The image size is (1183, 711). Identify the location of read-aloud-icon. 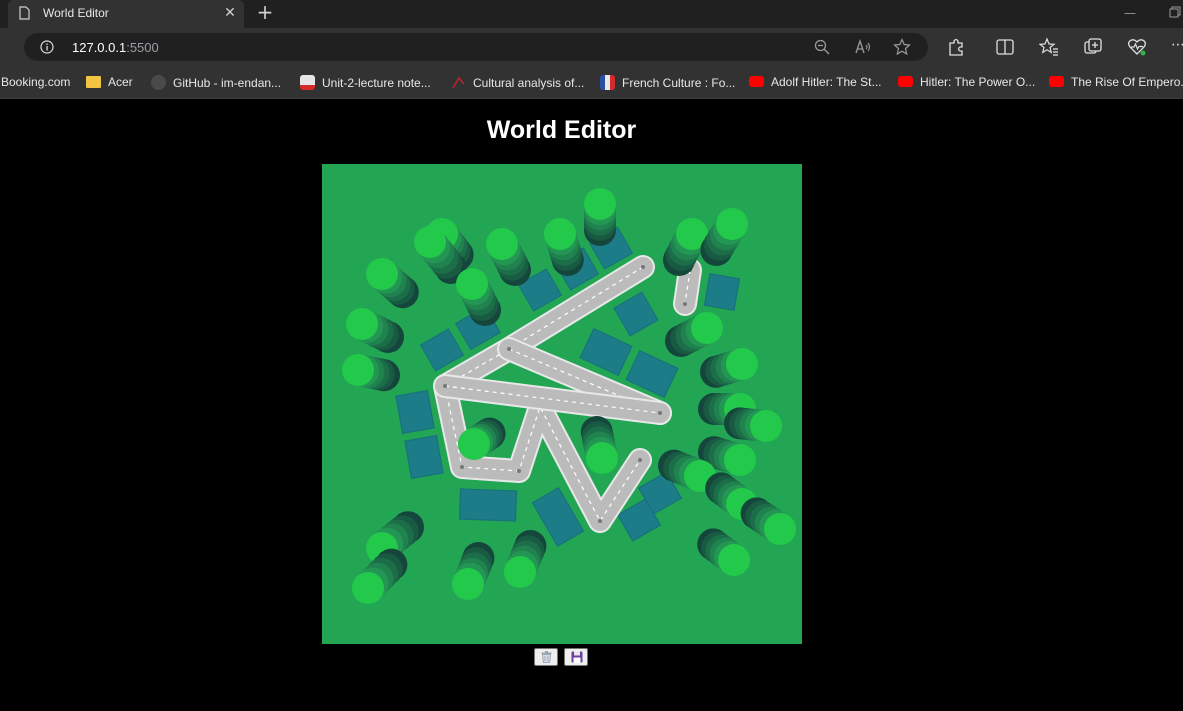
(863, 47).